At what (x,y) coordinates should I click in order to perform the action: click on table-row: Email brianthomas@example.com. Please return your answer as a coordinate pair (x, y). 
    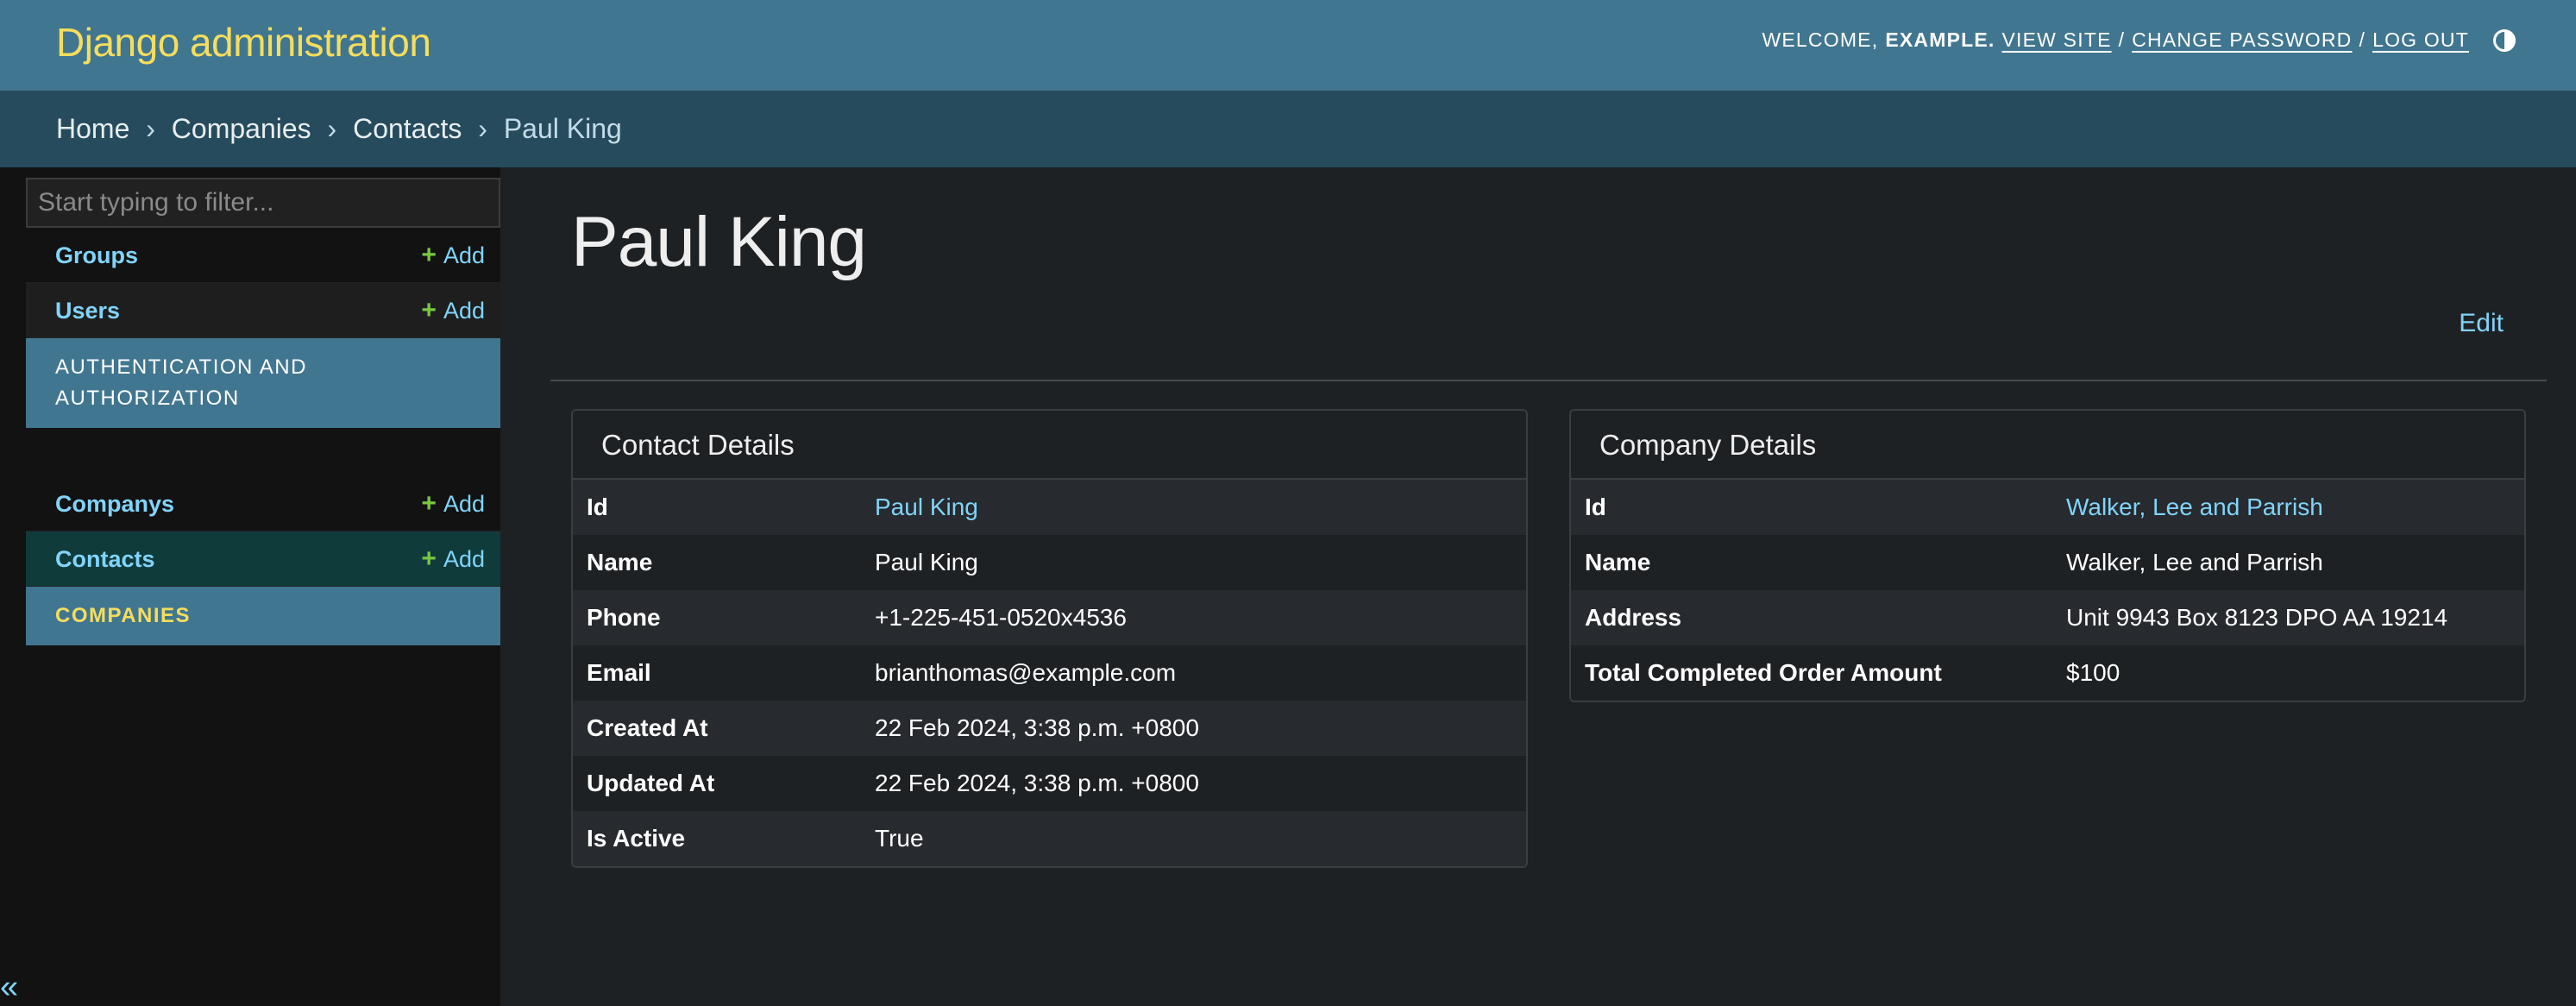
    Looking at the image, I should click on (1049, 673).